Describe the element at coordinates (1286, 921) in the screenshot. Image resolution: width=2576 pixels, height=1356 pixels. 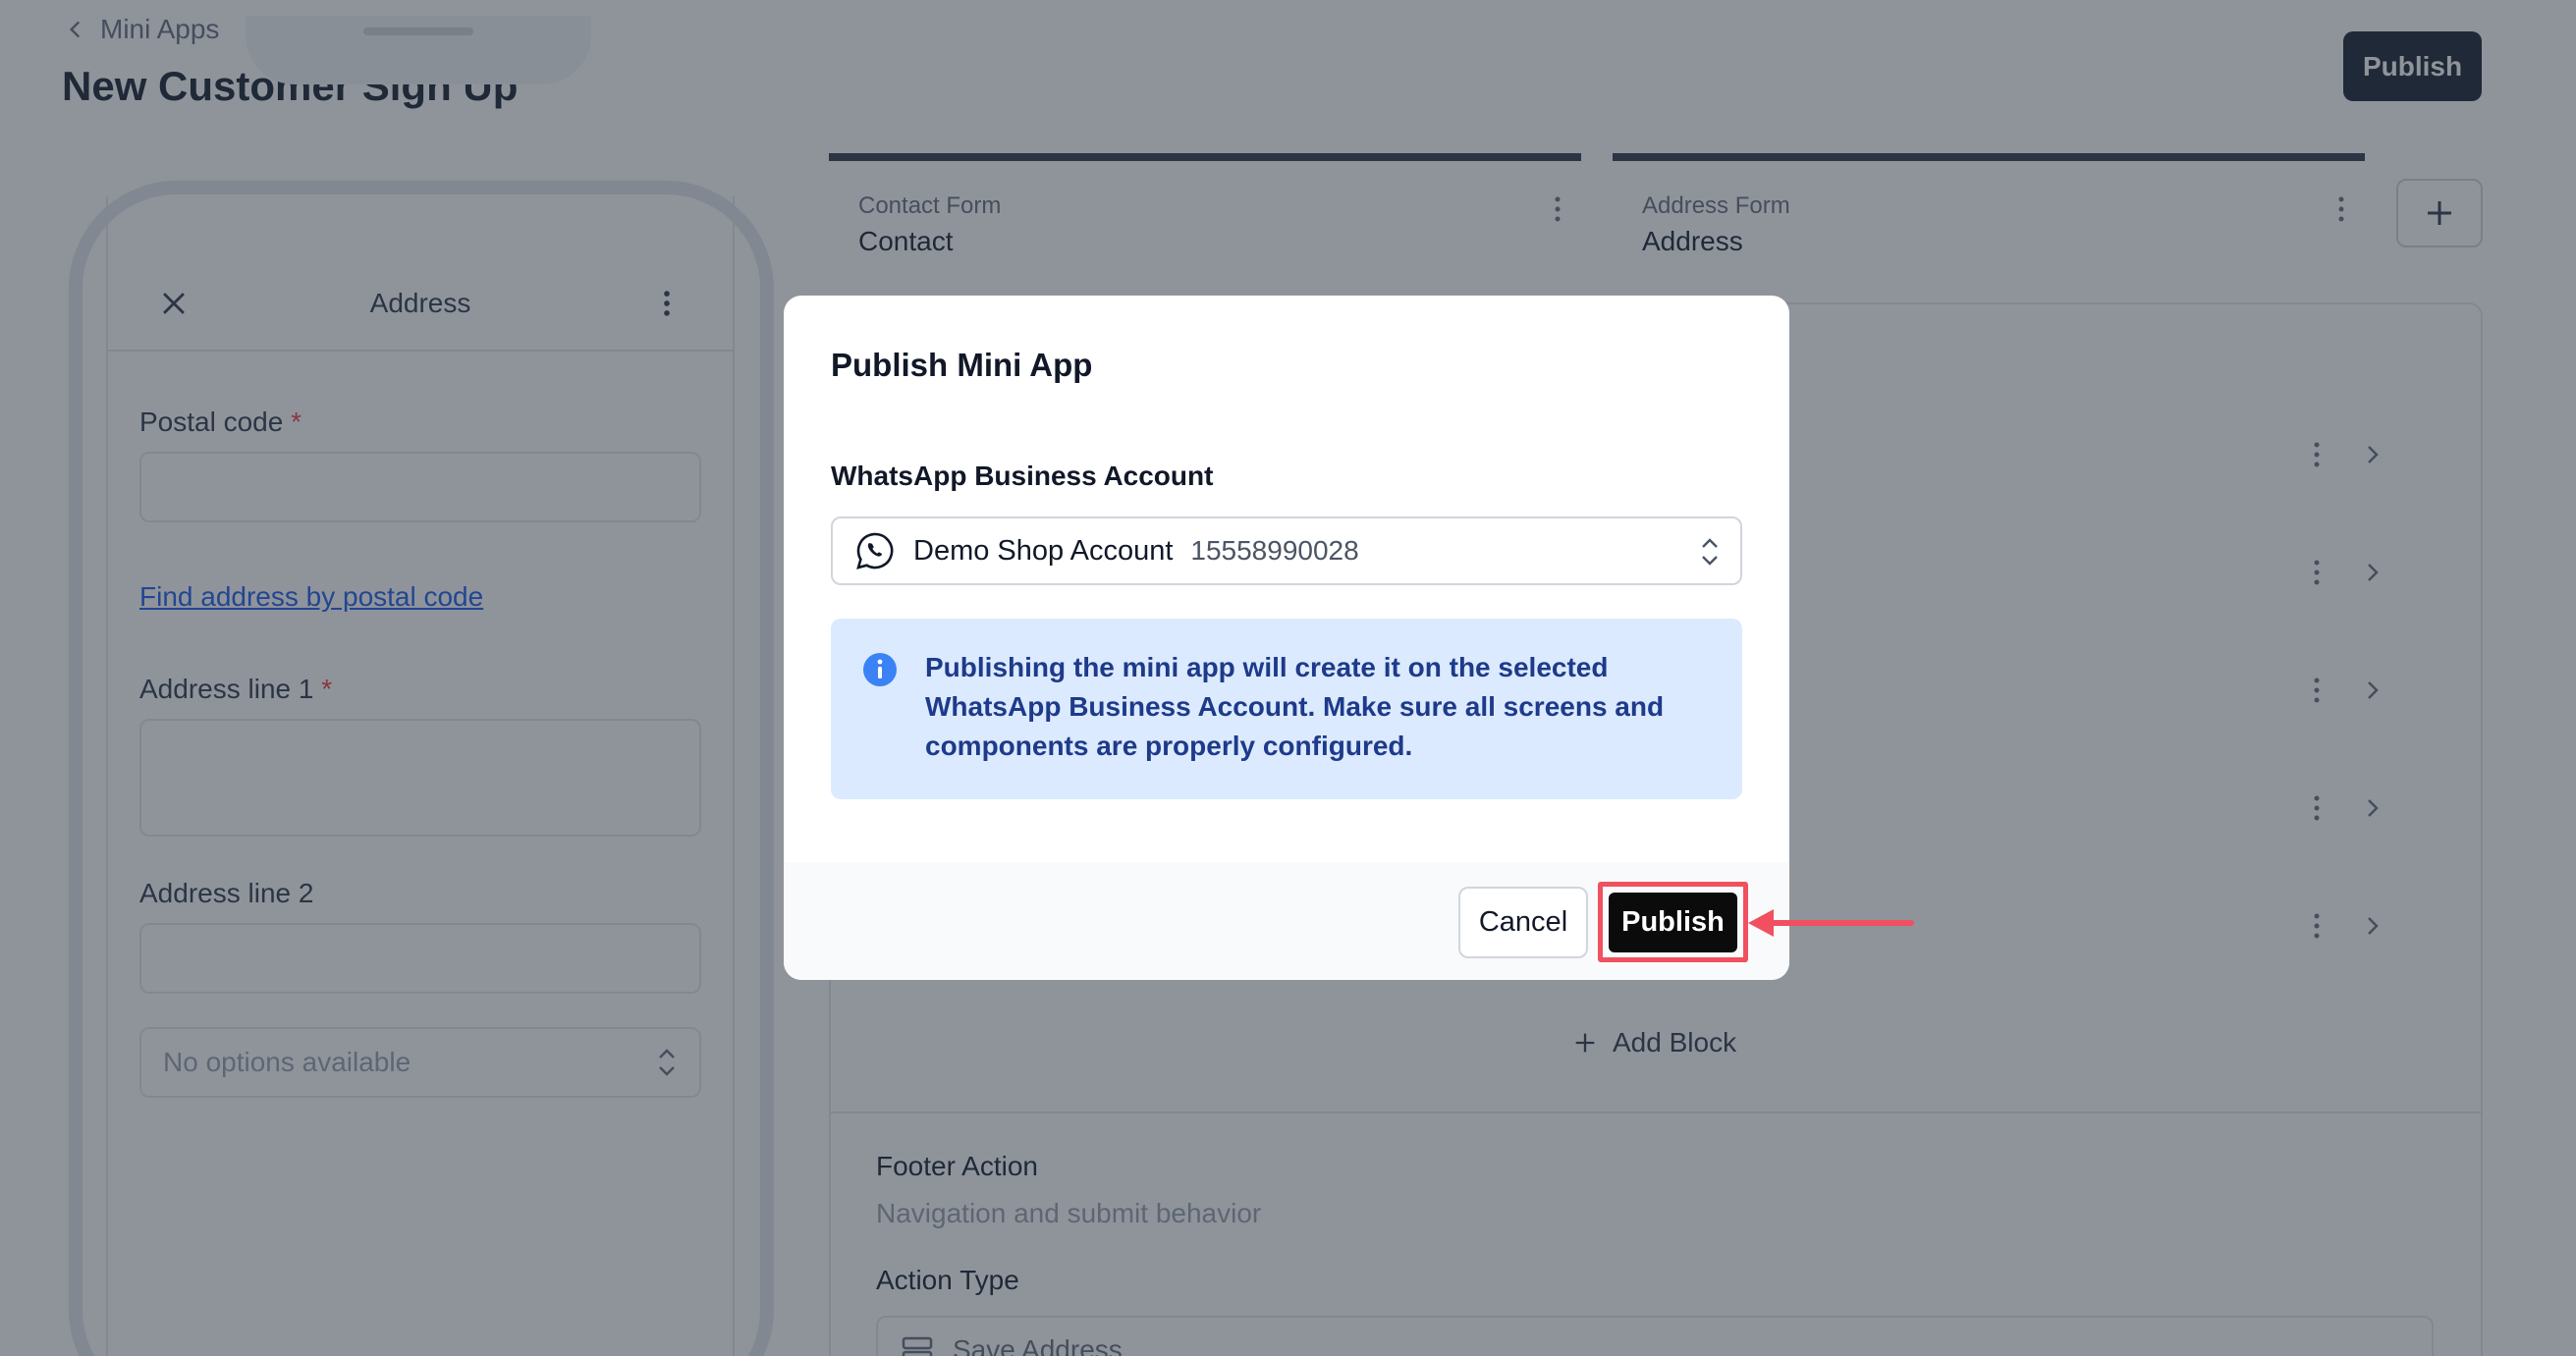
I see `modal-footer: Cancel Publish` at that location.